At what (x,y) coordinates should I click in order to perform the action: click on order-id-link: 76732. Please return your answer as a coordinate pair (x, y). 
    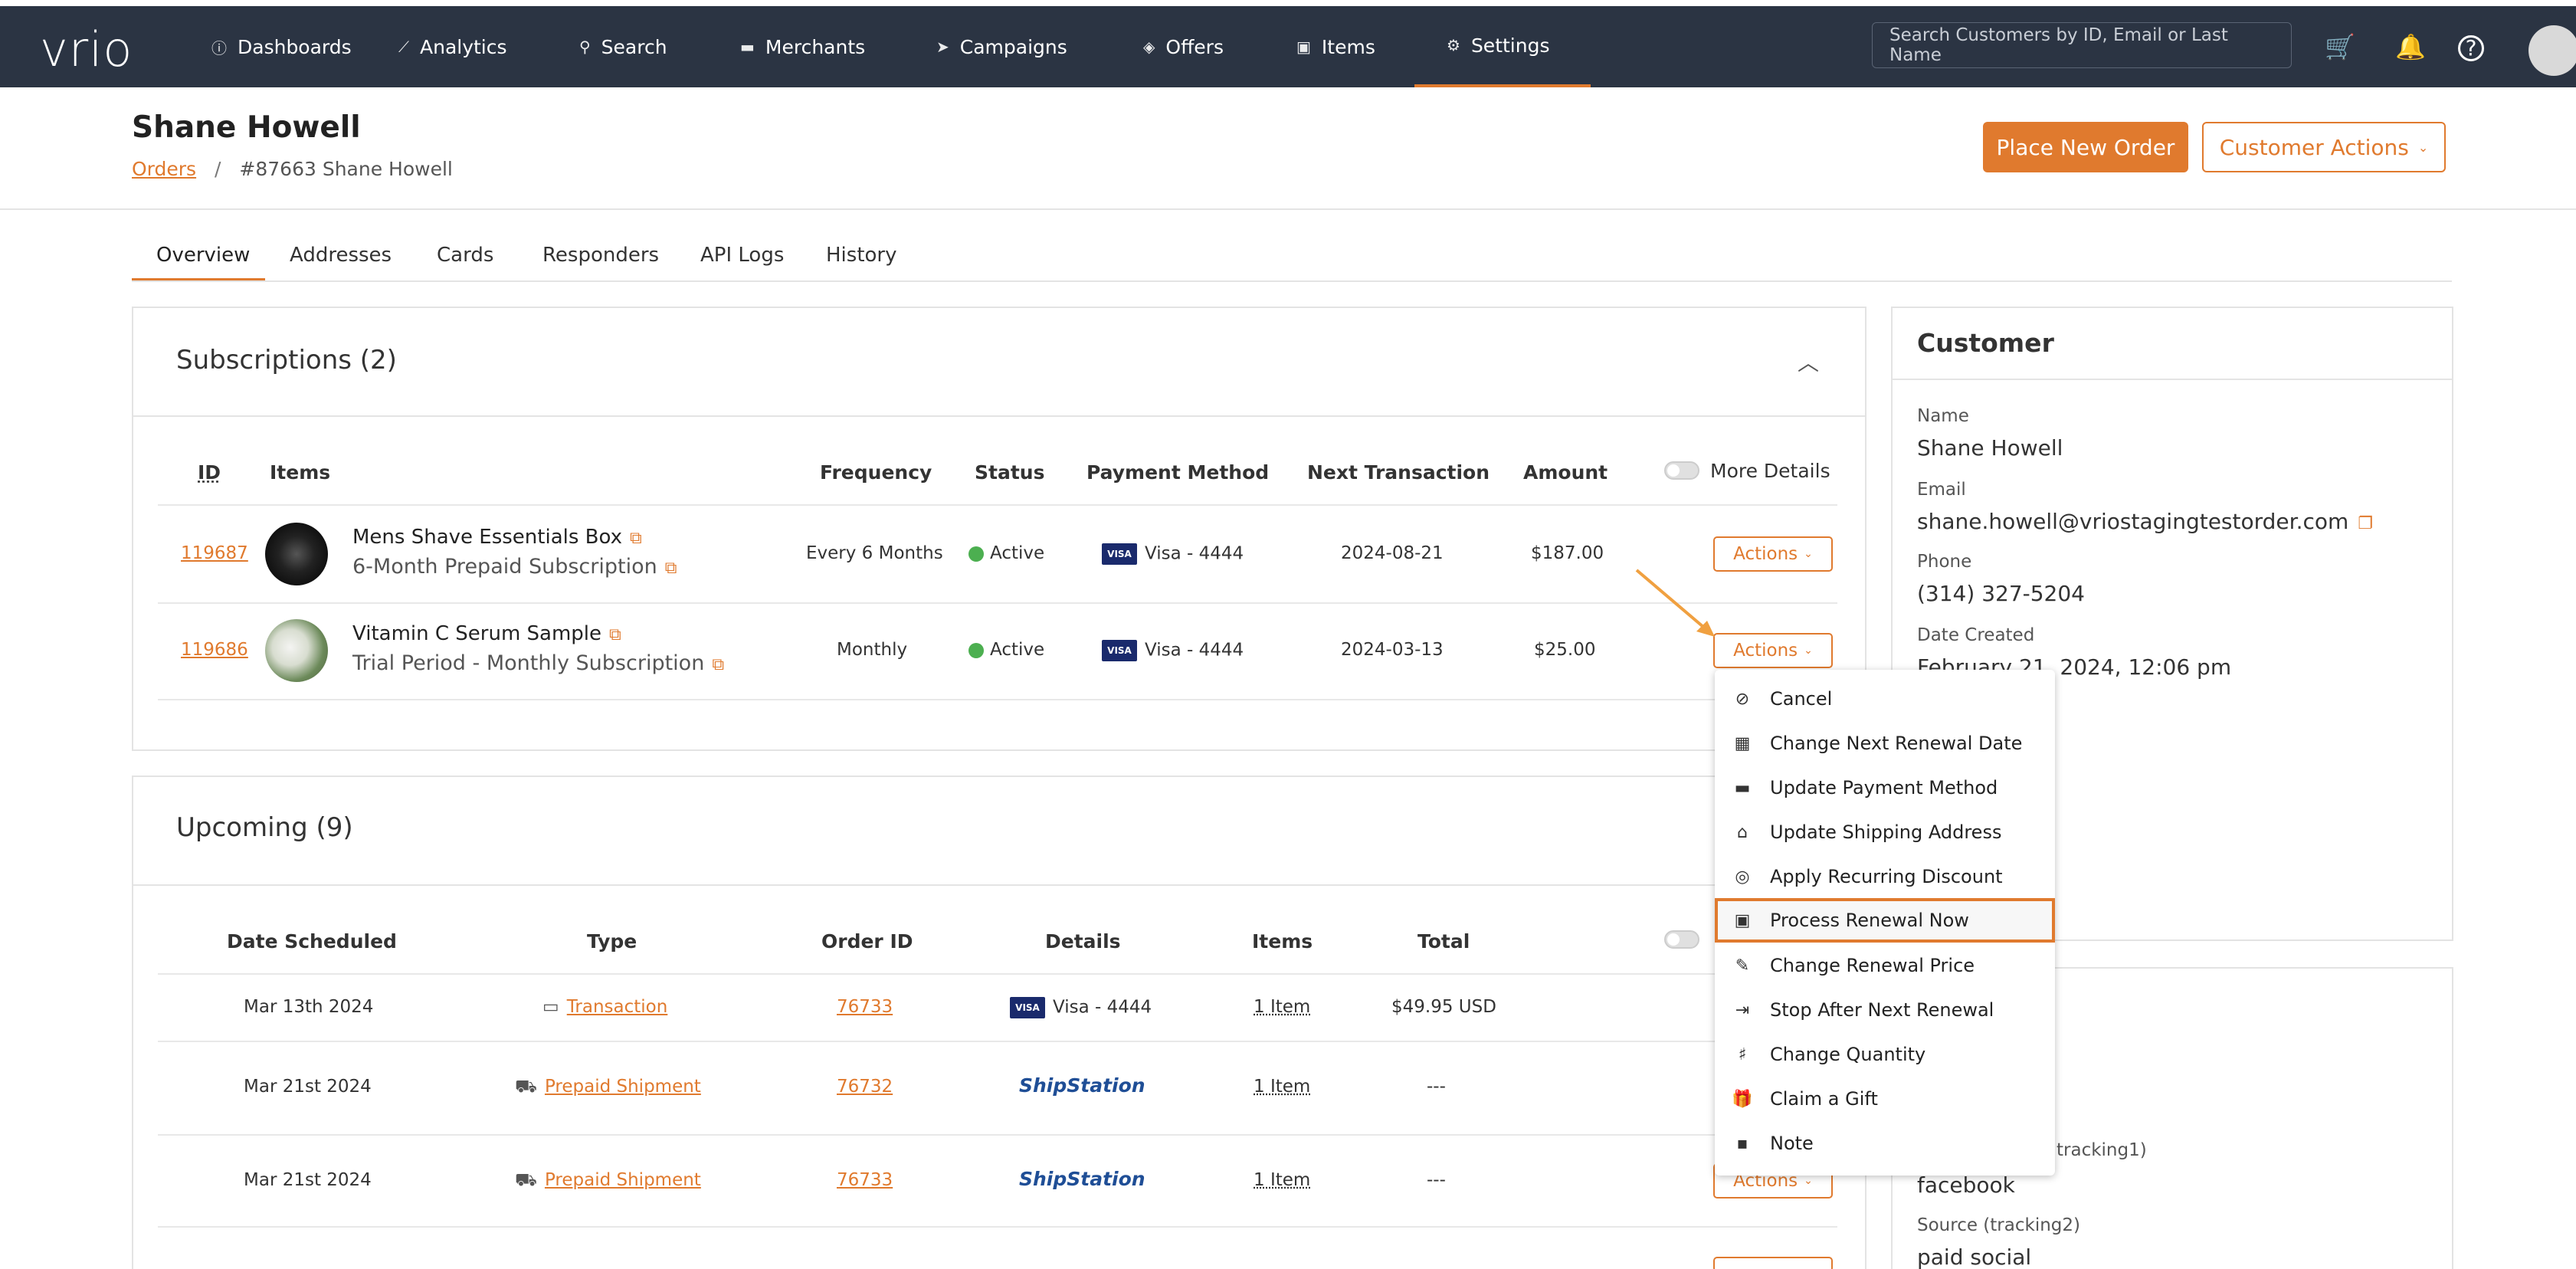
    Looking at the image, I should click on (865, 1087).